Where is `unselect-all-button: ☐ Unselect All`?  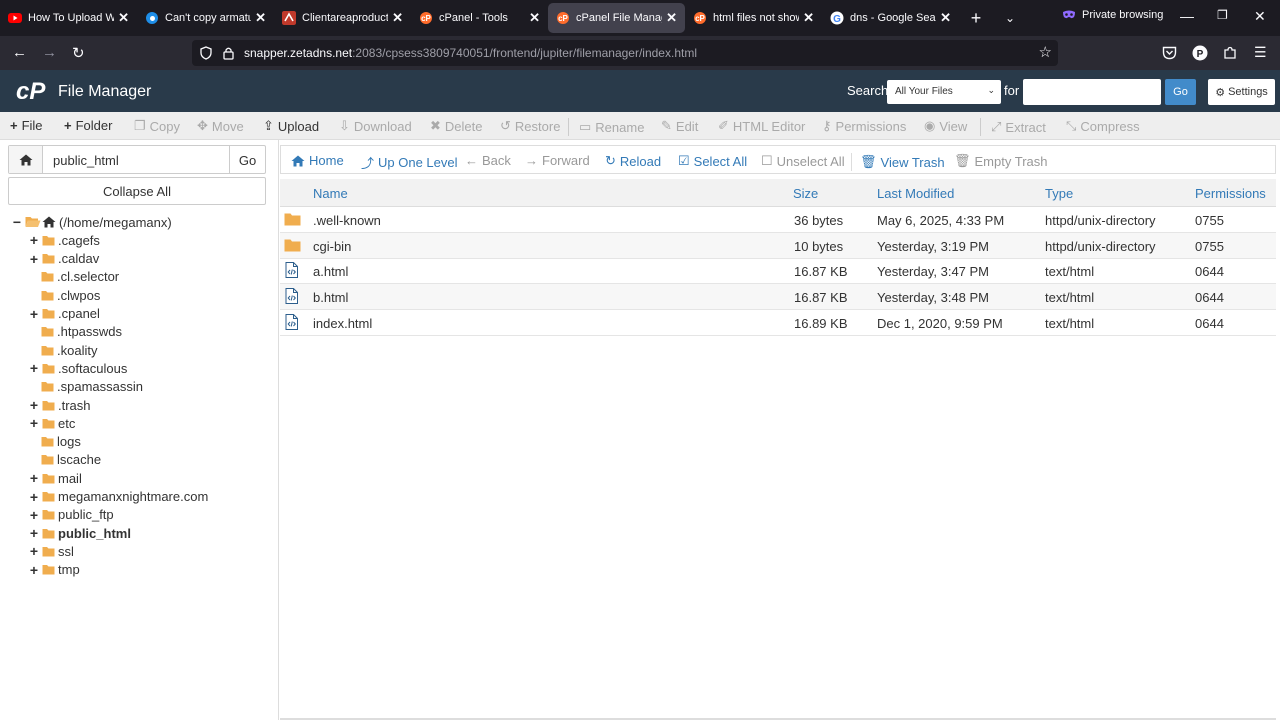 unselect-all-button: ☐ Unselect All is located at coordinates (803, 161).